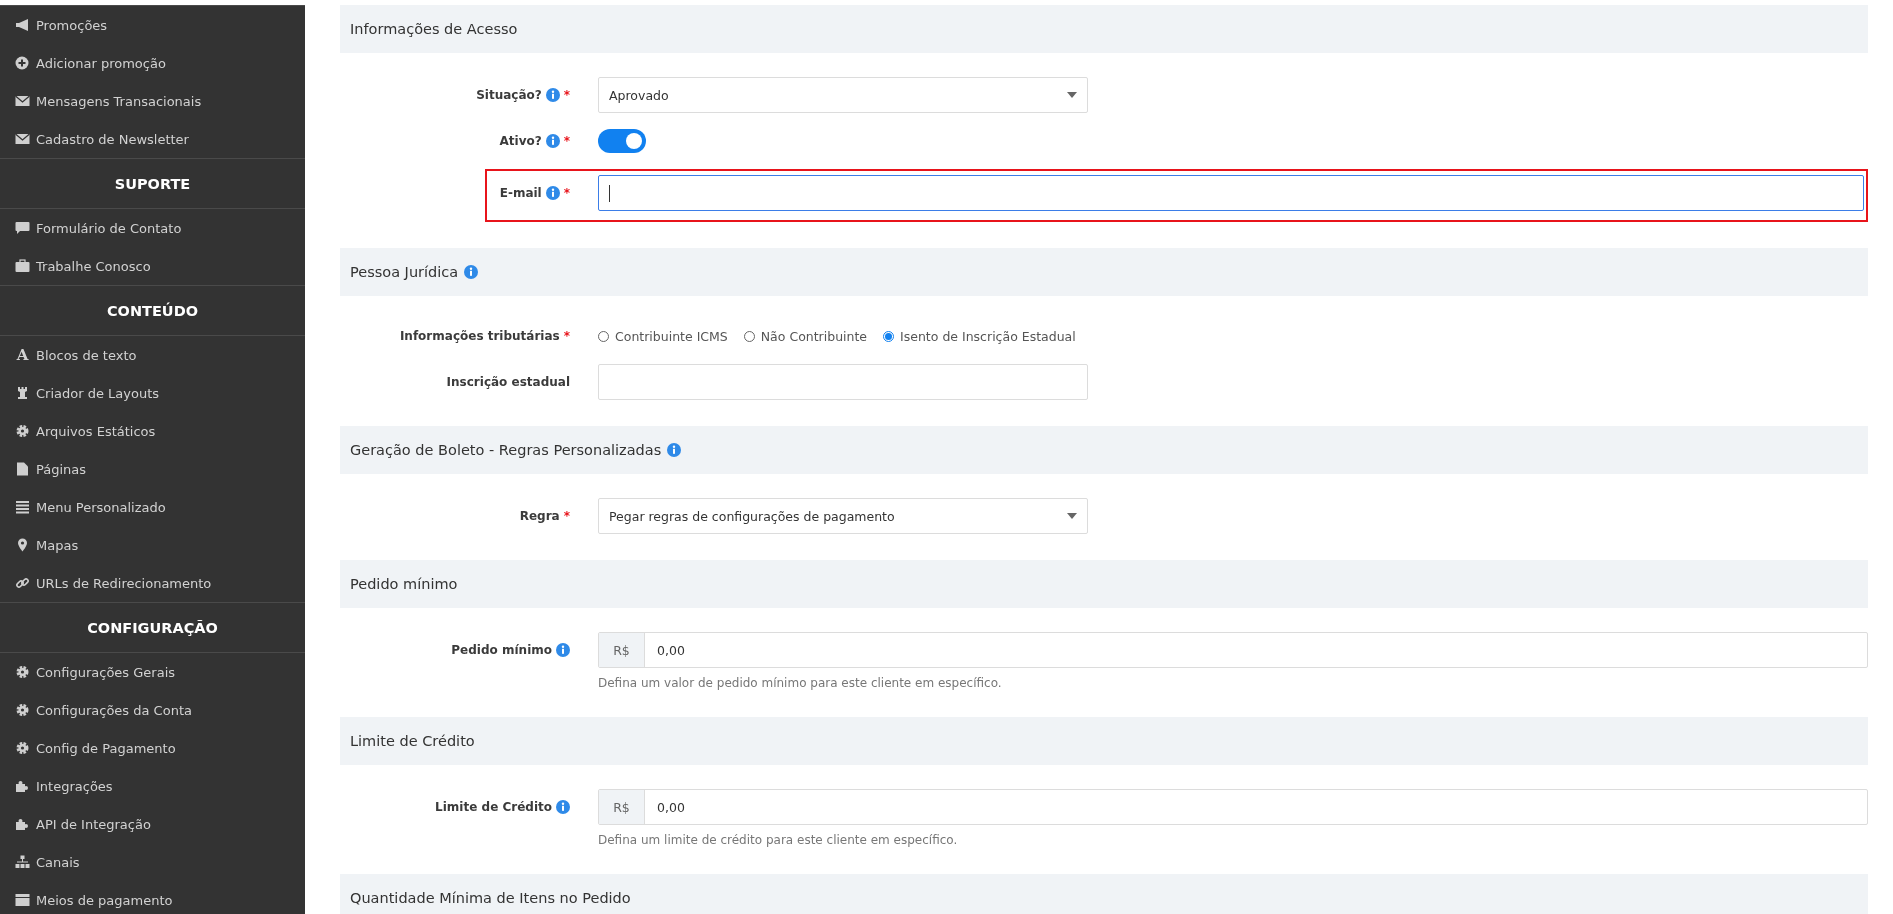  I want to click on field-label: Regra, so click(539, 516).